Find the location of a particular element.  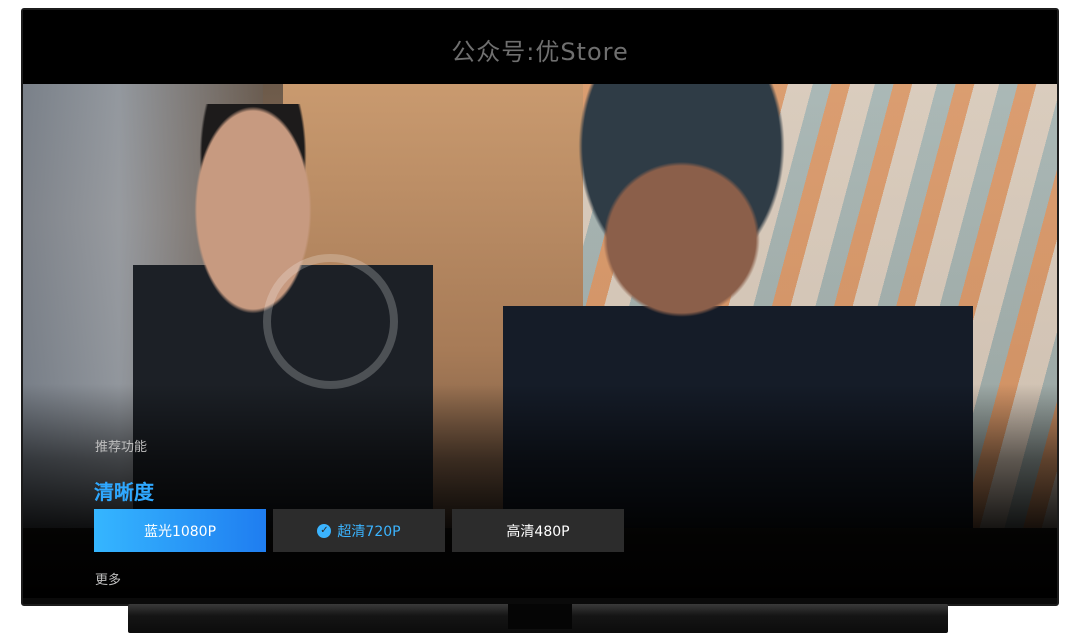

more-section-label: 更多 is located at coordinates (108, 578).